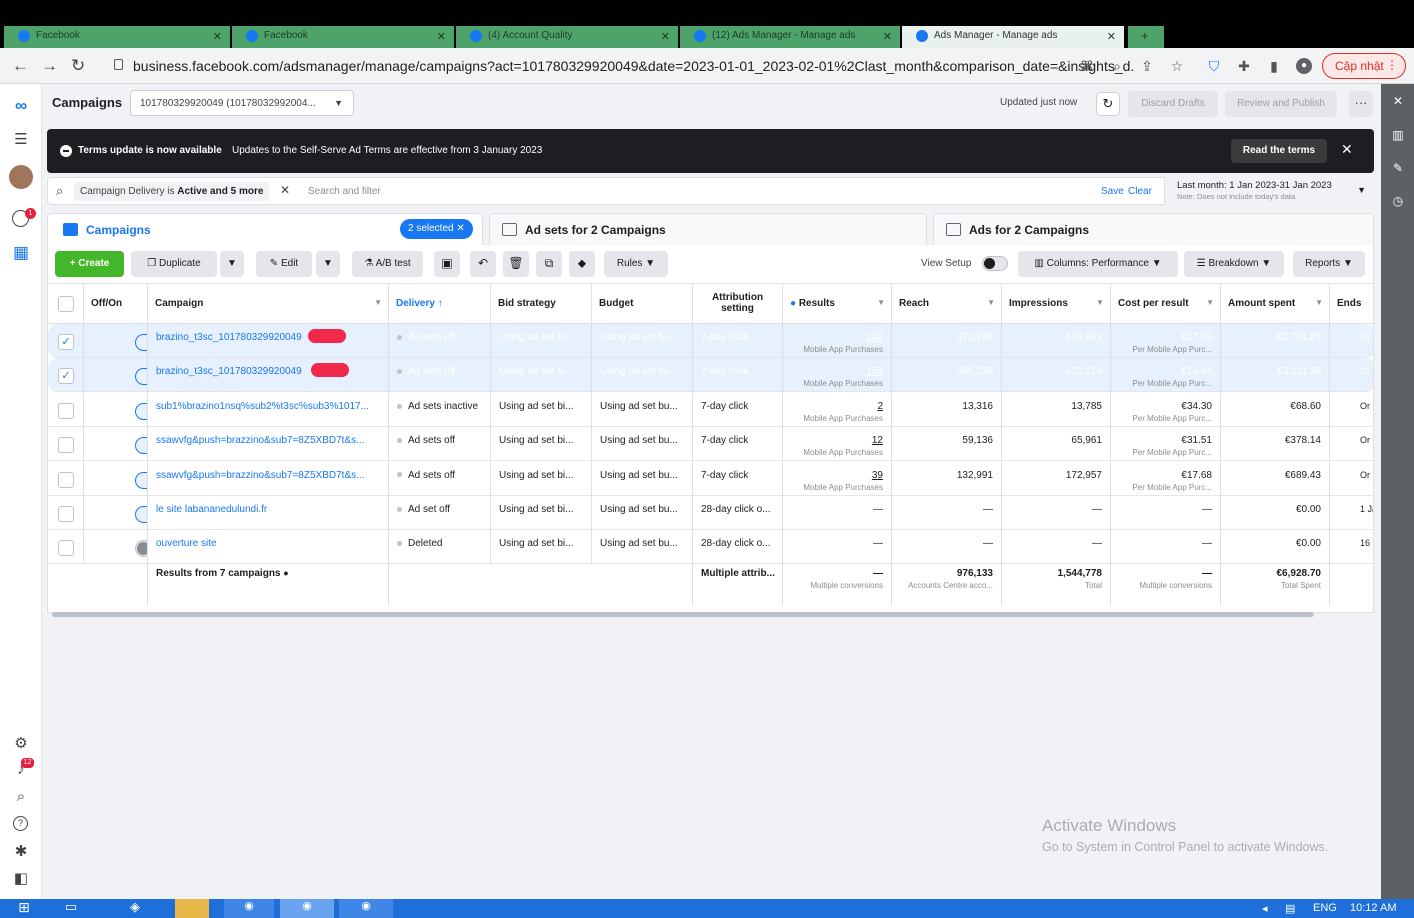  I want to click on volume-icon: ◂, so click(1265, 908).